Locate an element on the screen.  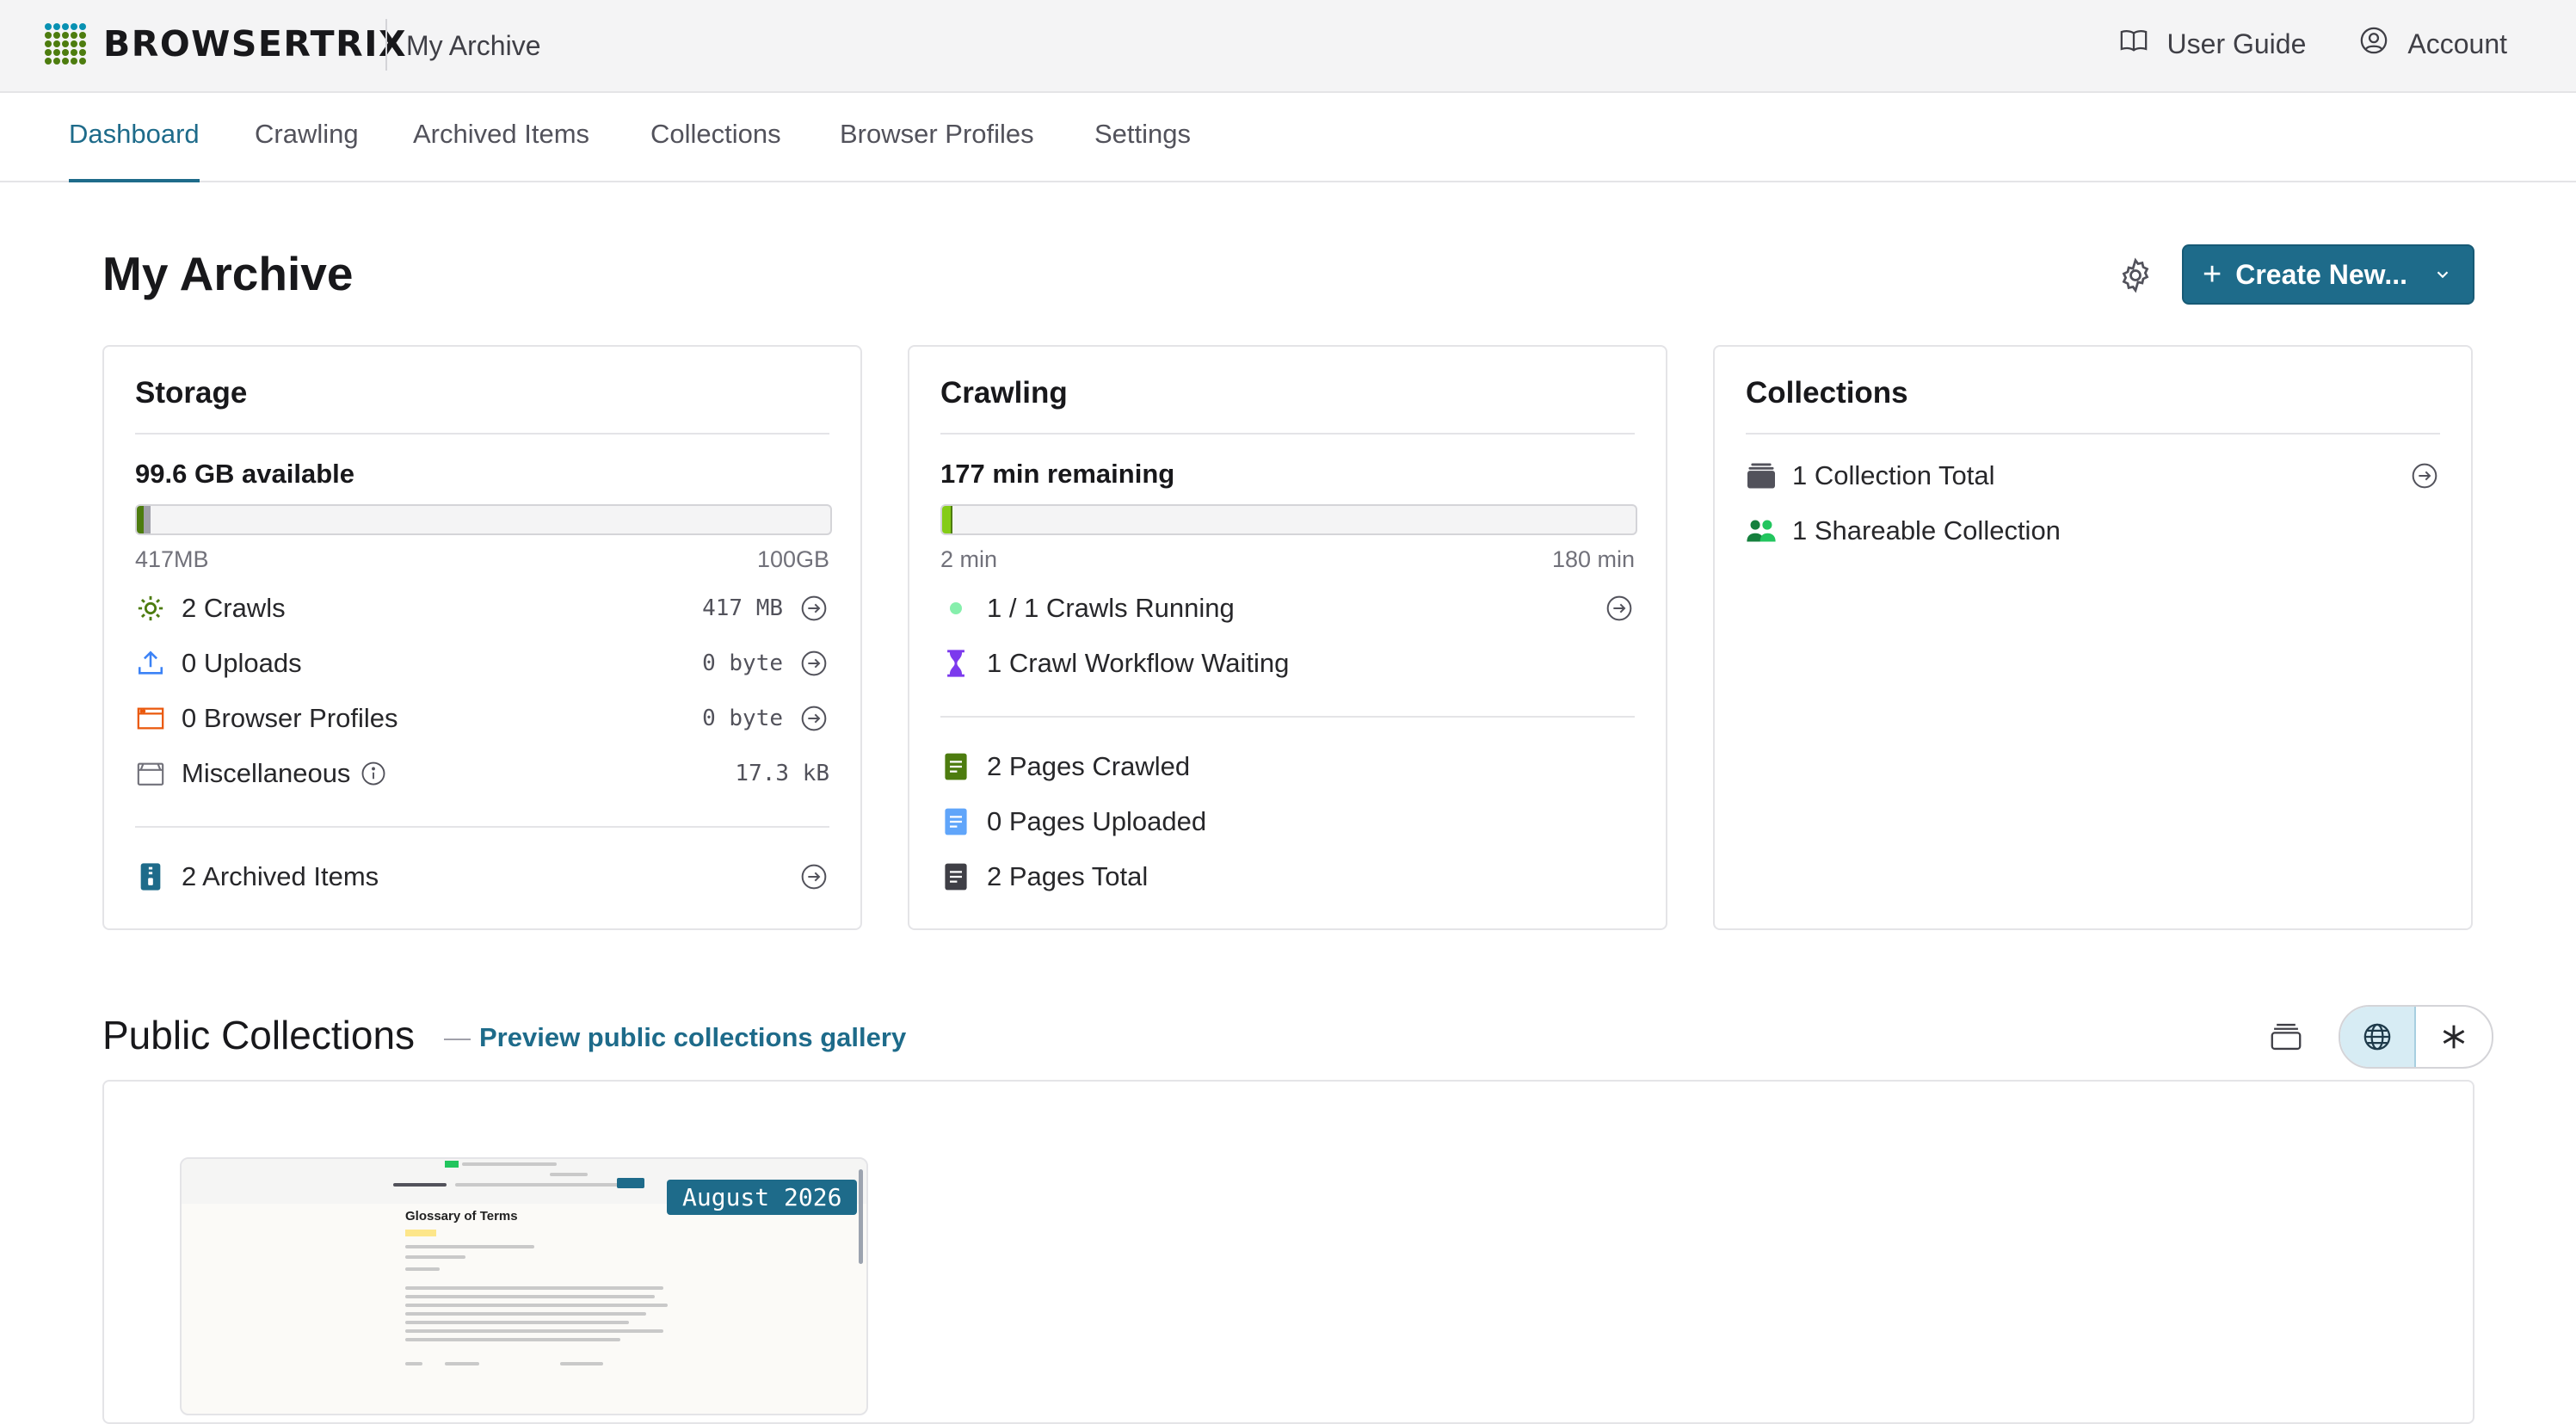
account-label: Account is located at coordinates (2457, 44).